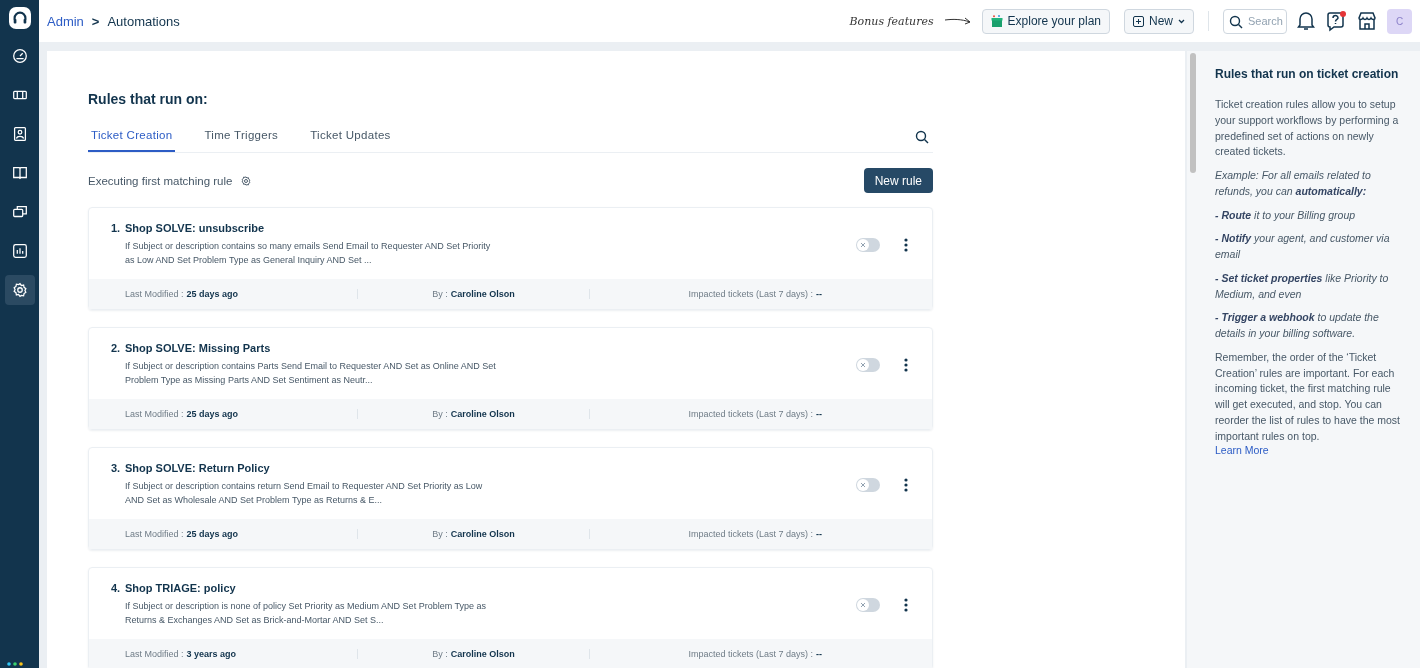  Describe the element at coordinates (490, 228) in the screenshot. I see `rule-name: Shop SOLVE: unsubscribe` at that location.